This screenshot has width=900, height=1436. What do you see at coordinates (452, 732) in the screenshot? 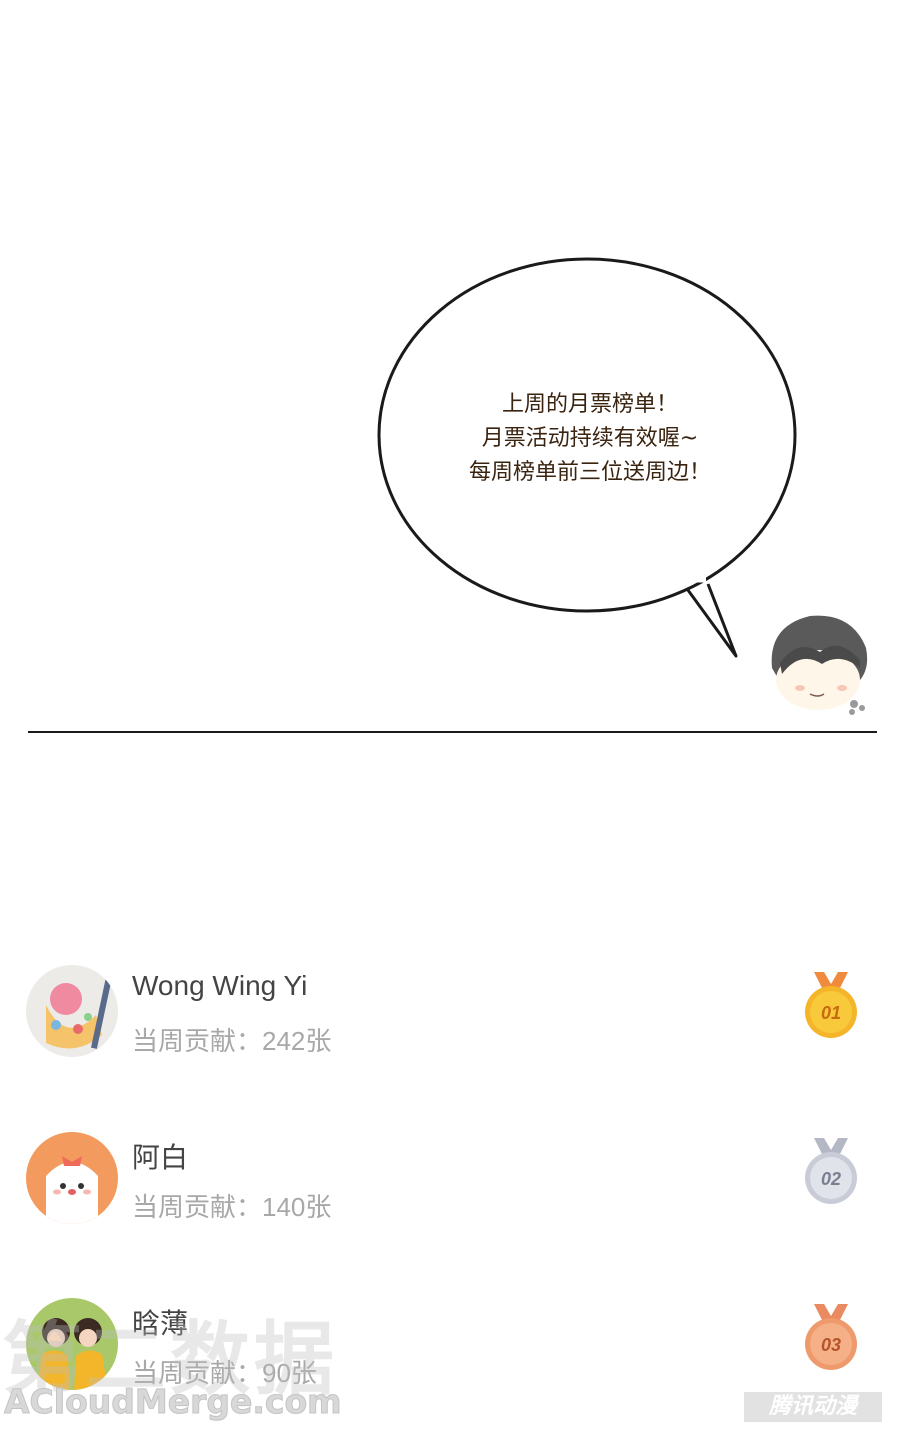
I see `divider-line` at bounding box center [452, 732].